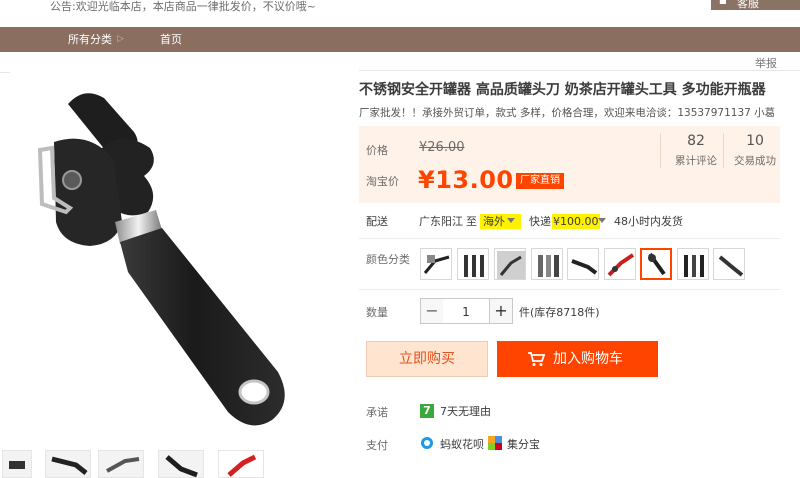  I want to click on nav-all-categories: 所有分类, so click(90, 39).